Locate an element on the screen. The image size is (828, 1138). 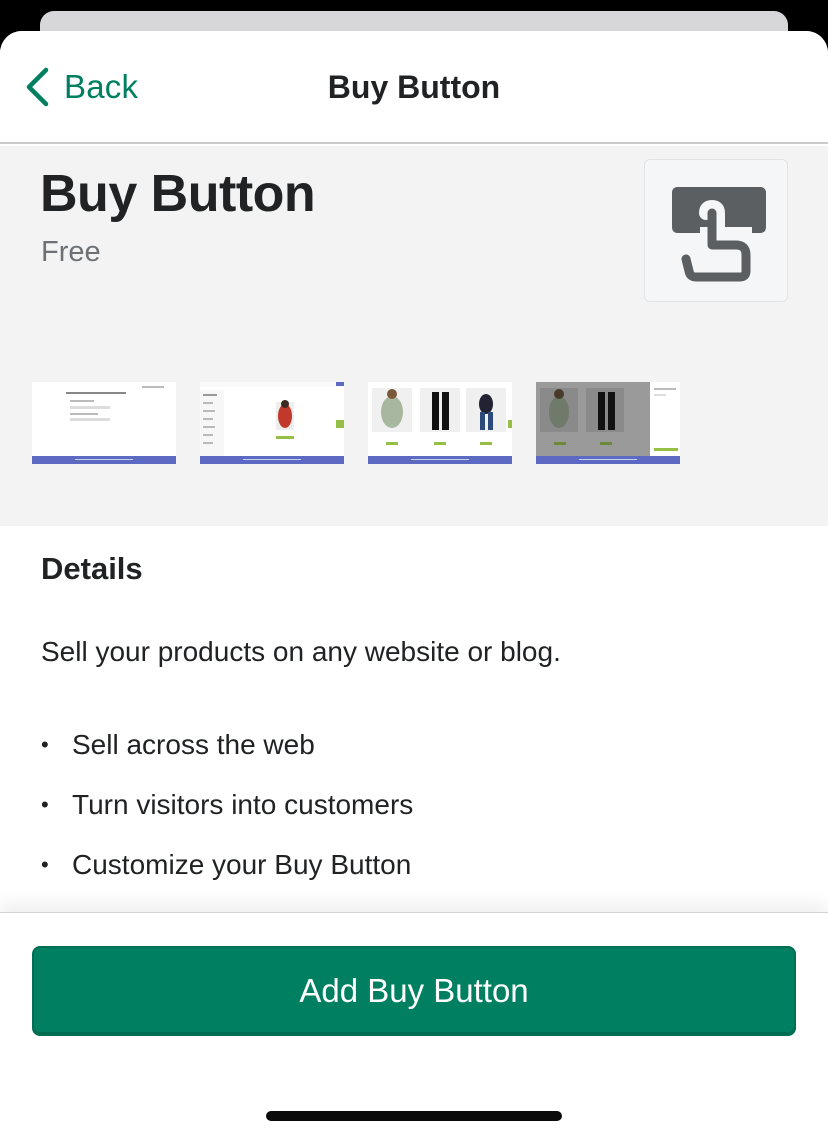
navigation-bar: Back Buy Button is located at coordinates (414, 87).